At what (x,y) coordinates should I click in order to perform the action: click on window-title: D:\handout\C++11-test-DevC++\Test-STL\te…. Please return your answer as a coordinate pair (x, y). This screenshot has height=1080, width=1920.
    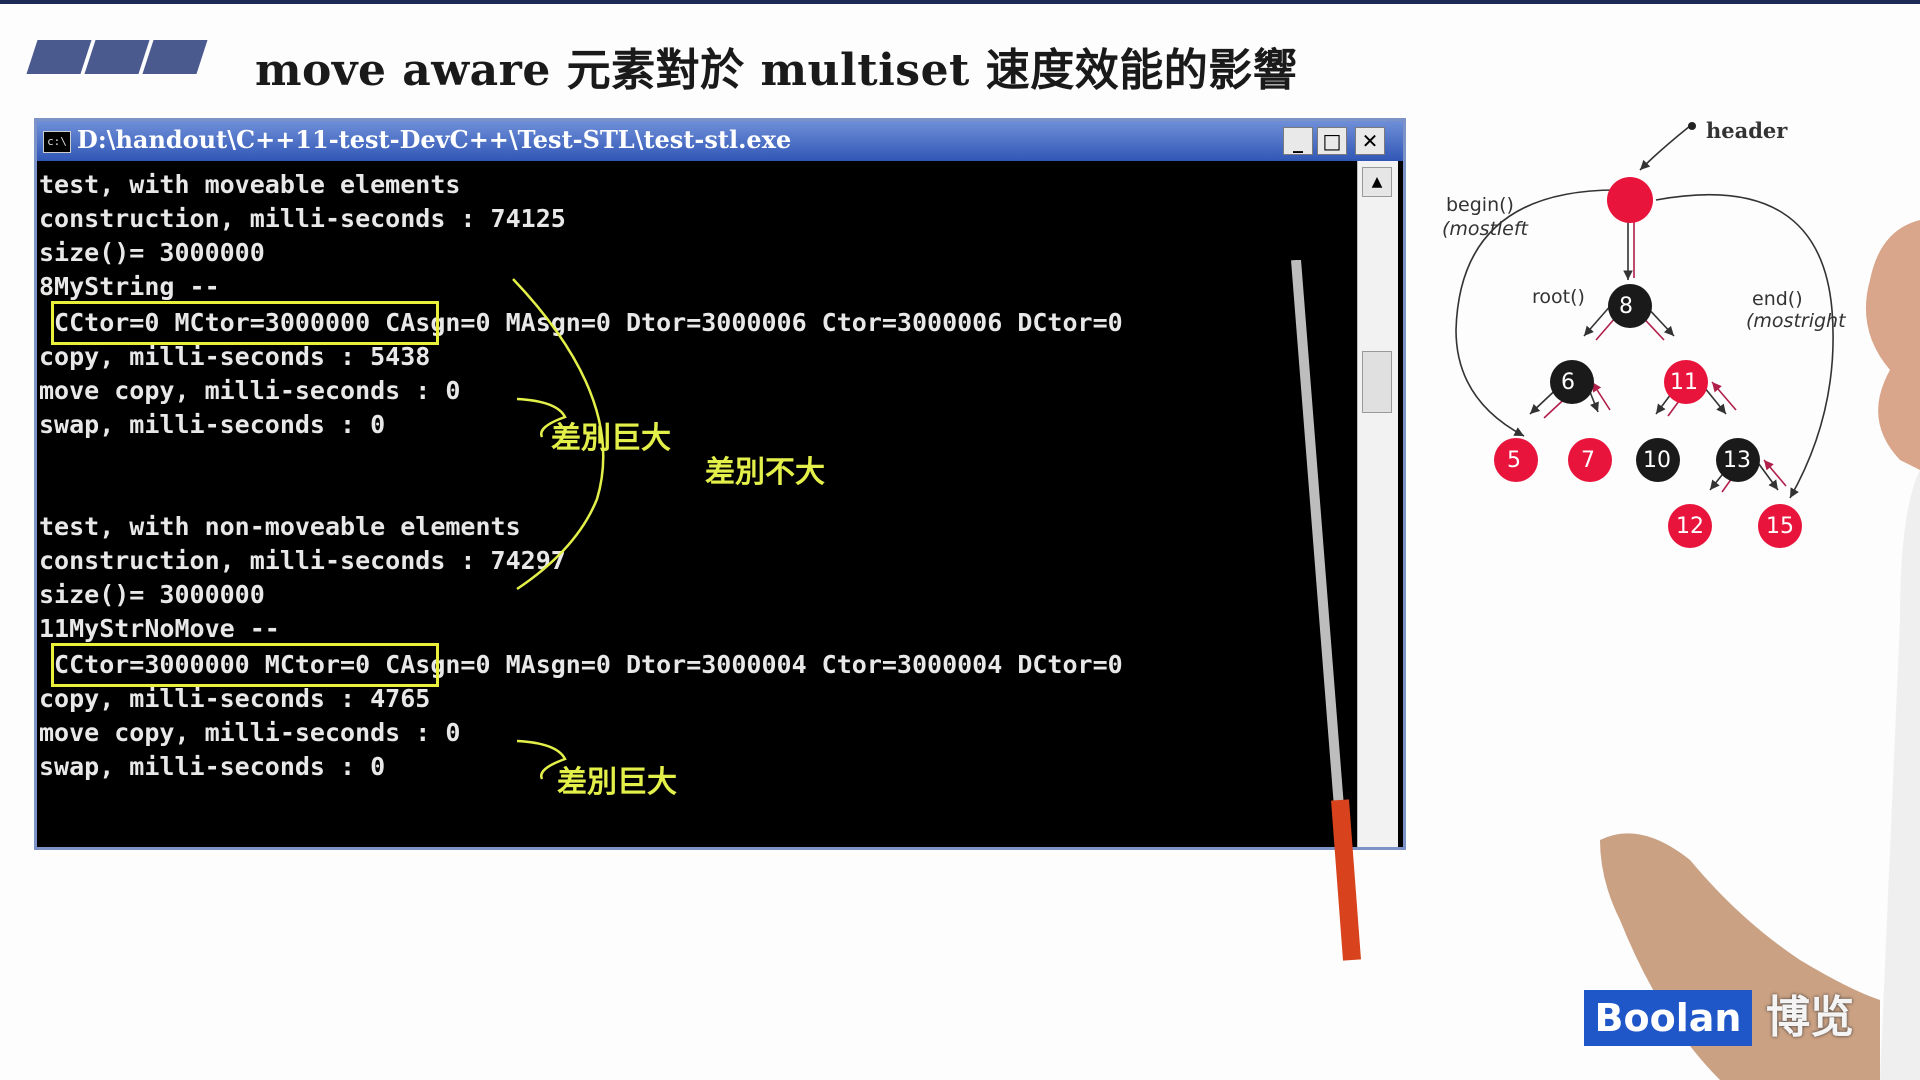
    Looking at the image, I should click on (434, 139).